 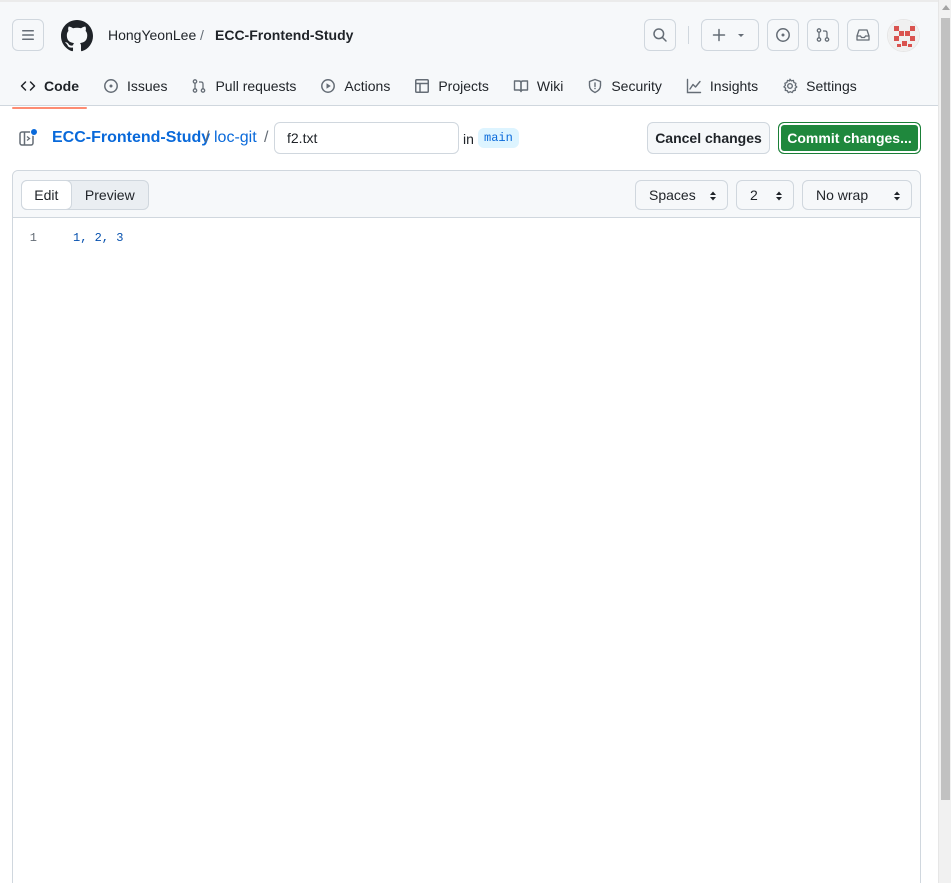 I want to click on tab-label: Actions, so click(x=367, y=86).